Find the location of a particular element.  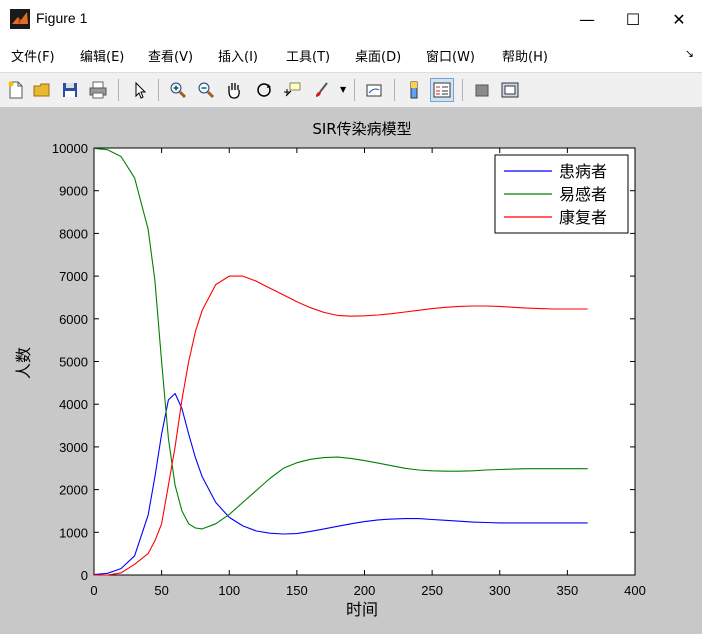

close-icon: ✕ is located at coordinates (679, 19).